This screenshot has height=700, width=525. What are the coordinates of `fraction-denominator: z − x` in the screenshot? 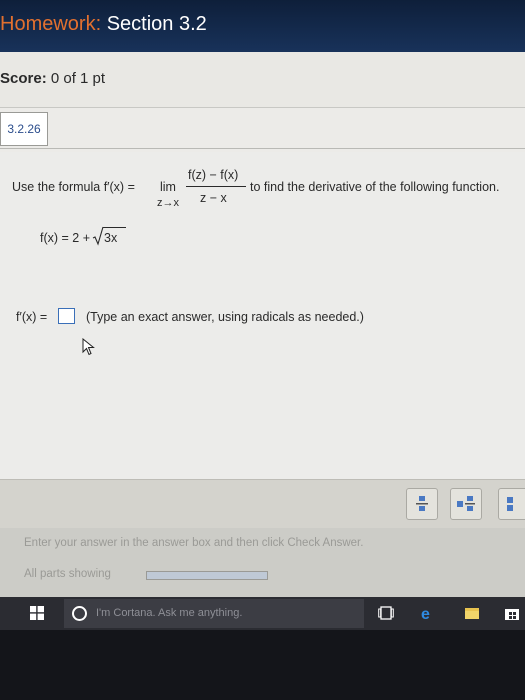 It's located at (213, 198).